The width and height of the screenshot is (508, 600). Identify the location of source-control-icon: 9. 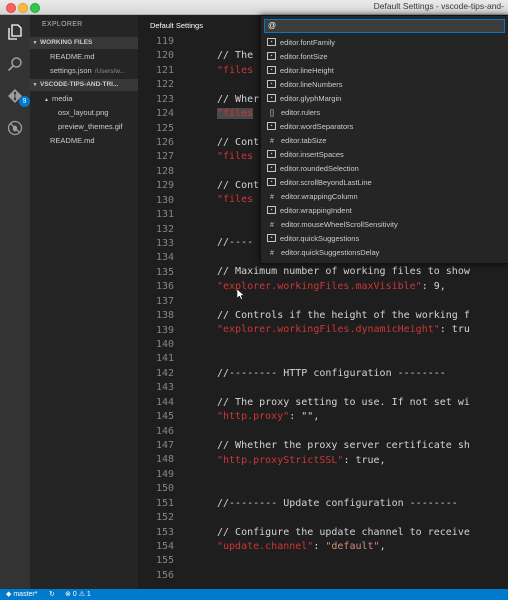
(17, 96).